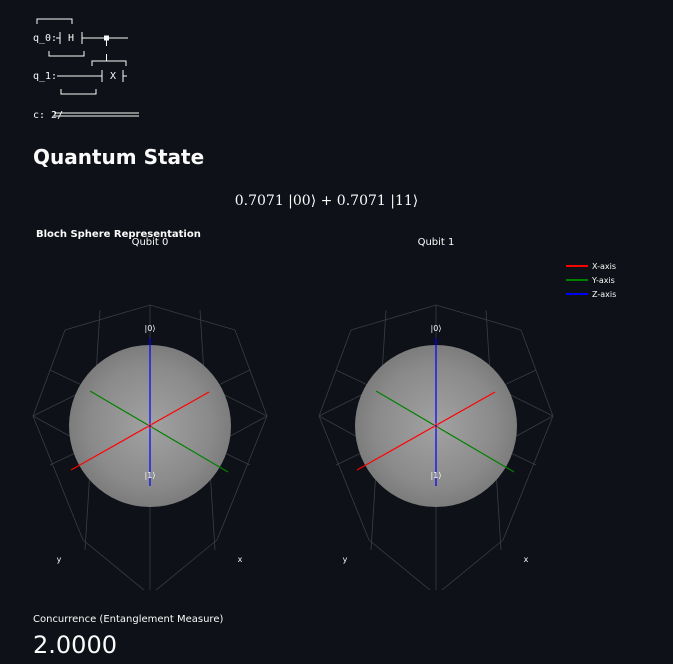 The image size is (673, 664). What do you see at coordinates (106, 38) in the screenshot?
I see `control-dot` at bounding box center [106, 38].